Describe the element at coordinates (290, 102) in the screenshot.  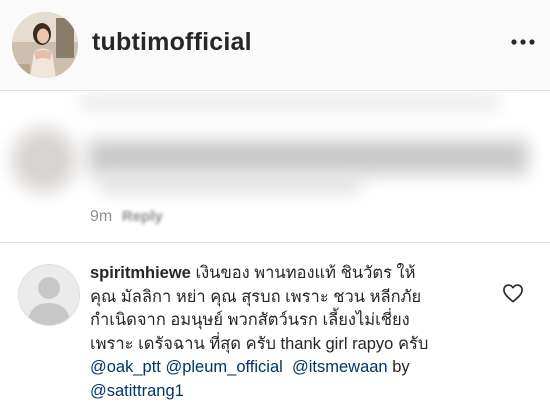
I see `blurred-line` at that location.